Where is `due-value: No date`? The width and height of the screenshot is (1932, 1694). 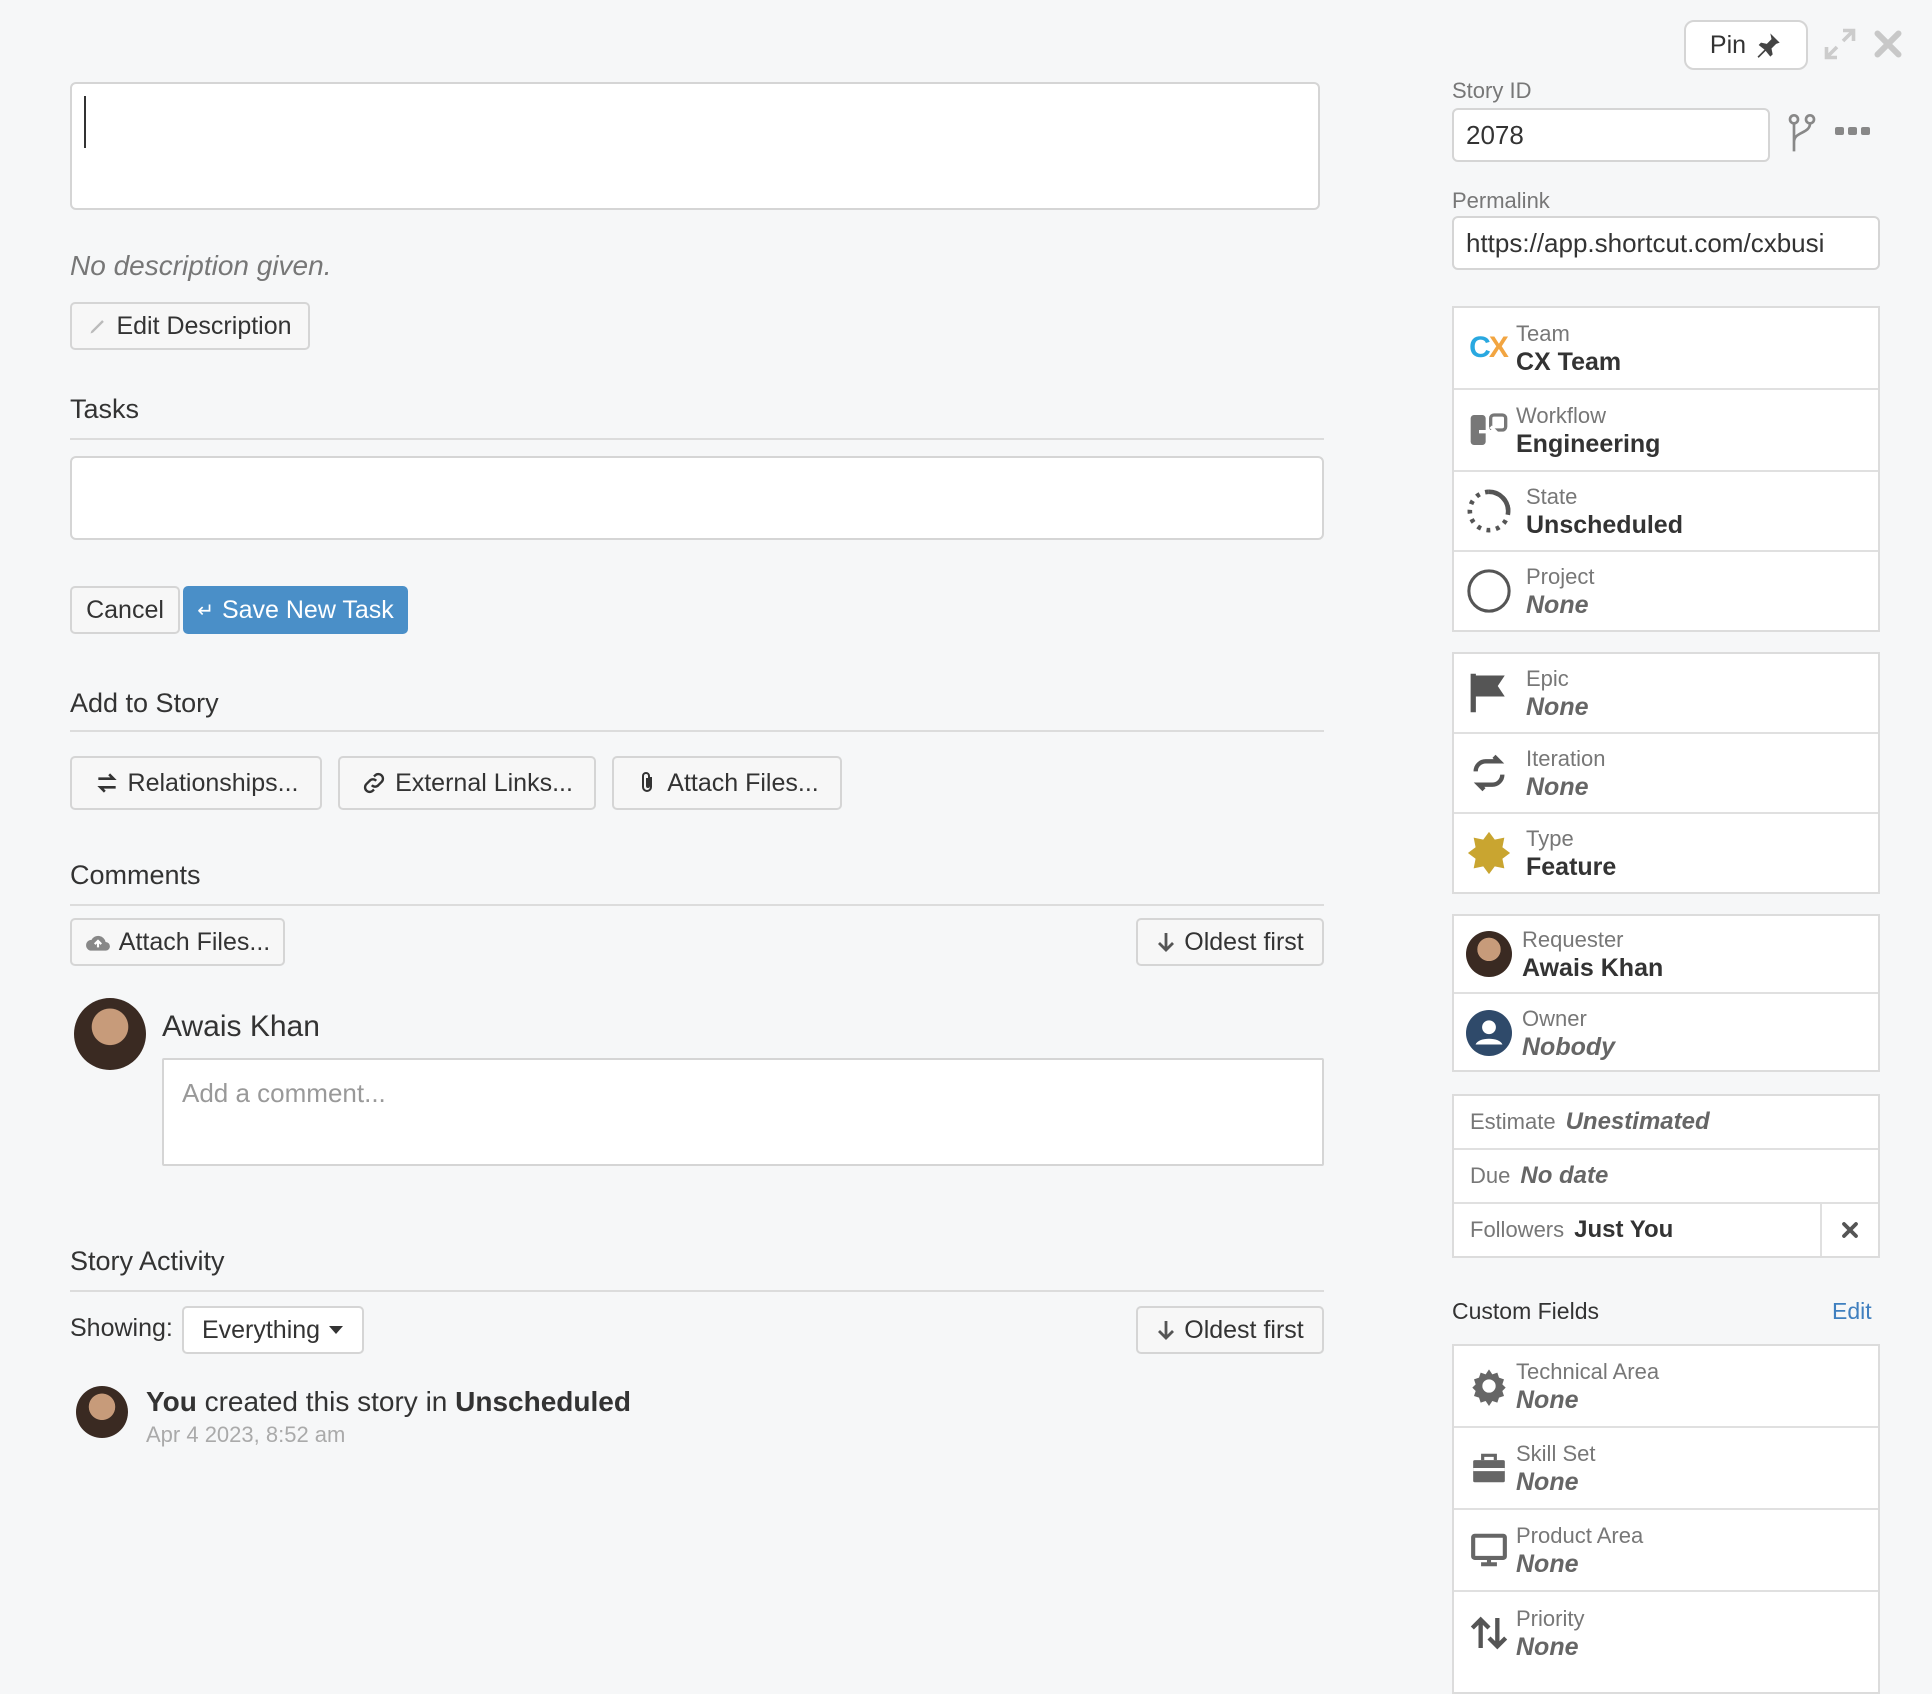 due-value: No date is located at coordinates (1564, 1175).